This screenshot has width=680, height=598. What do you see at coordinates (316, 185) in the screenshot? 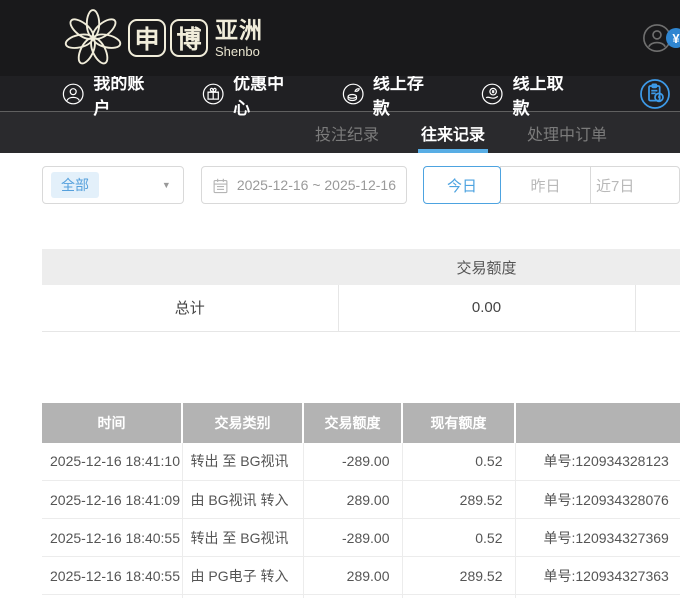
I see `date-range-value: 2025-12-16 ~ 2025-12-16` at bounding box center [316, 185].